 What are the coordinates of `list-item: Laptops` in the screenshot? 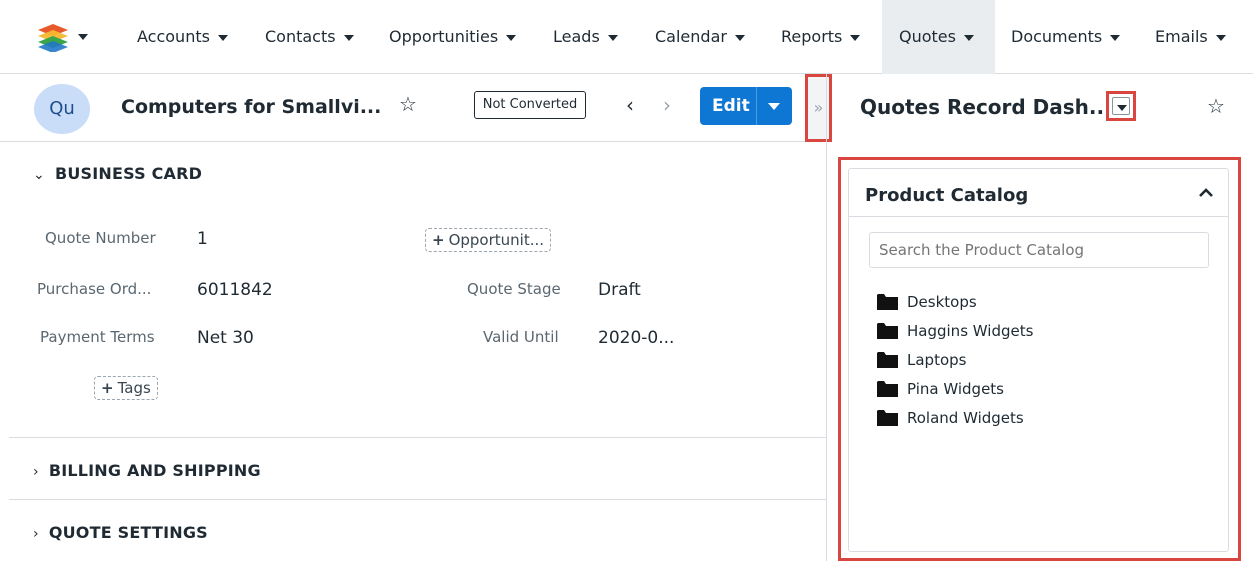 It's located at (955, 359).